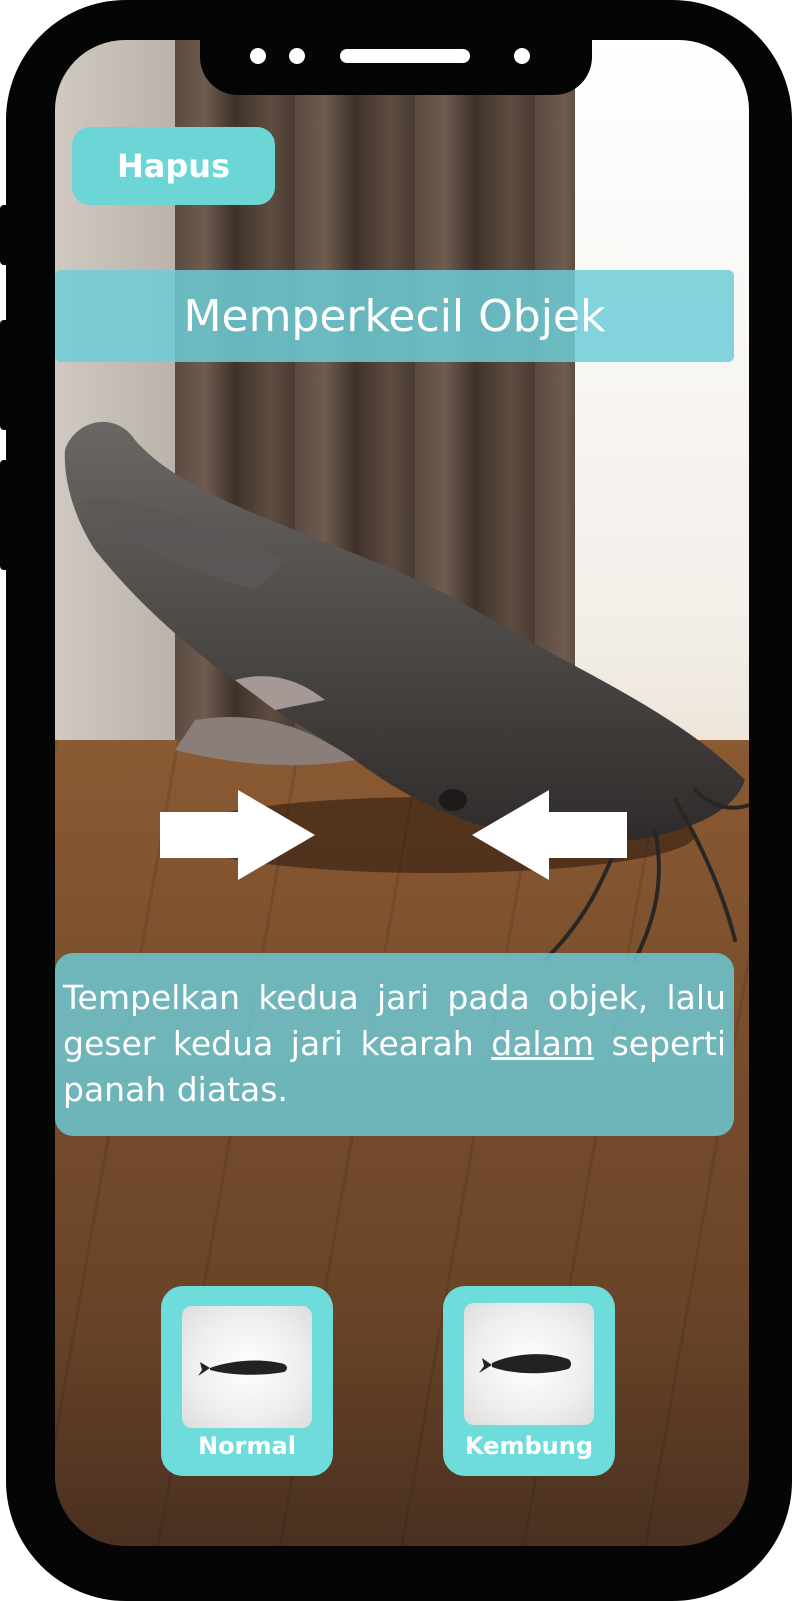 The width and height of the screenshot is (802, 1601). What do you see at coordinates (173, 166) in the screenshot?
I see `hapus-button: Hapus` at bounding box center [173, 166].